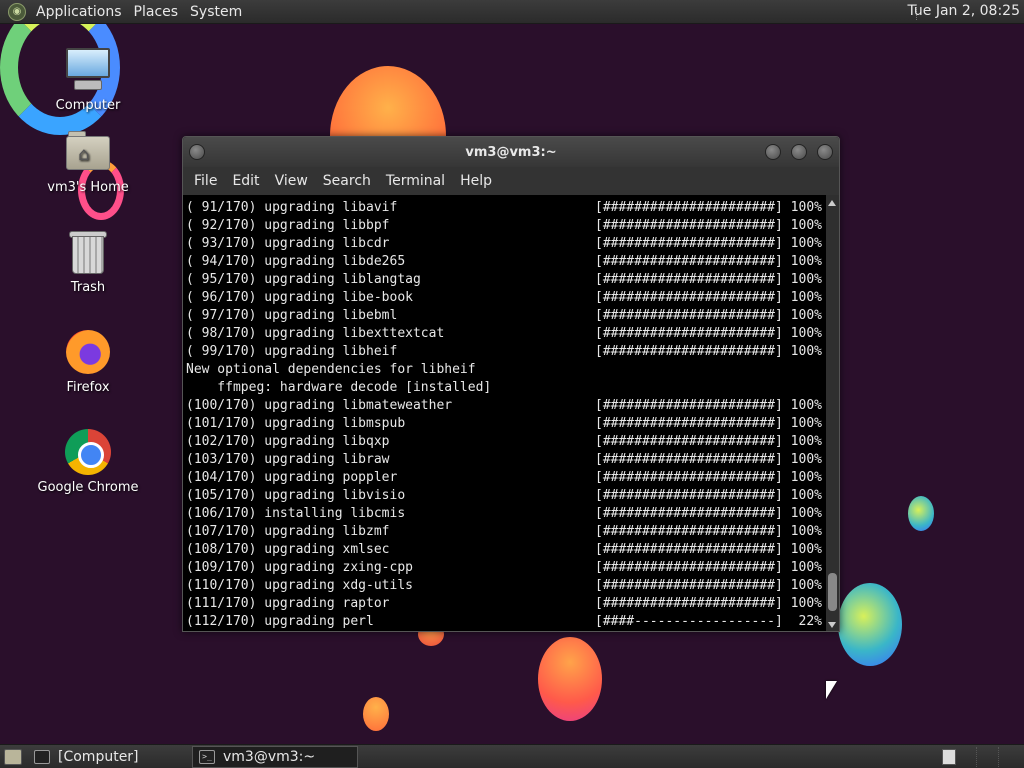 The image size is (1024, 768). Describe the element at coordinates (299, 297) in the screenshot. I see `terminal-line-text: ( 96/170) upgrading libe-book` at that location.